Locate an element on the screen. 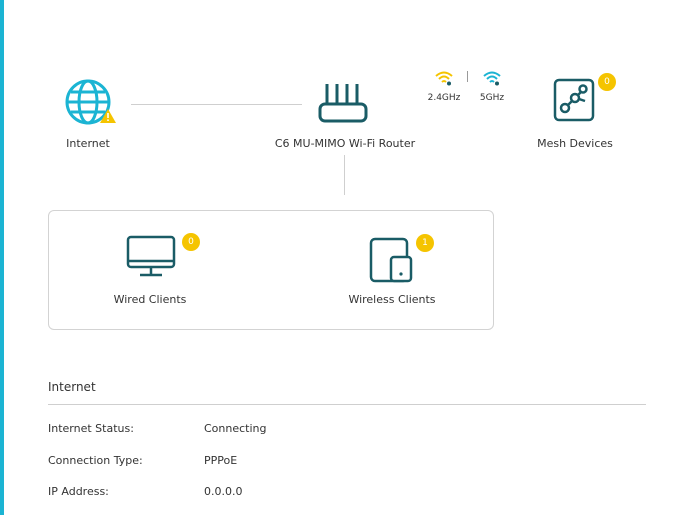 The image size is (688, 515). band-separator is located at coordinates (467, 76).